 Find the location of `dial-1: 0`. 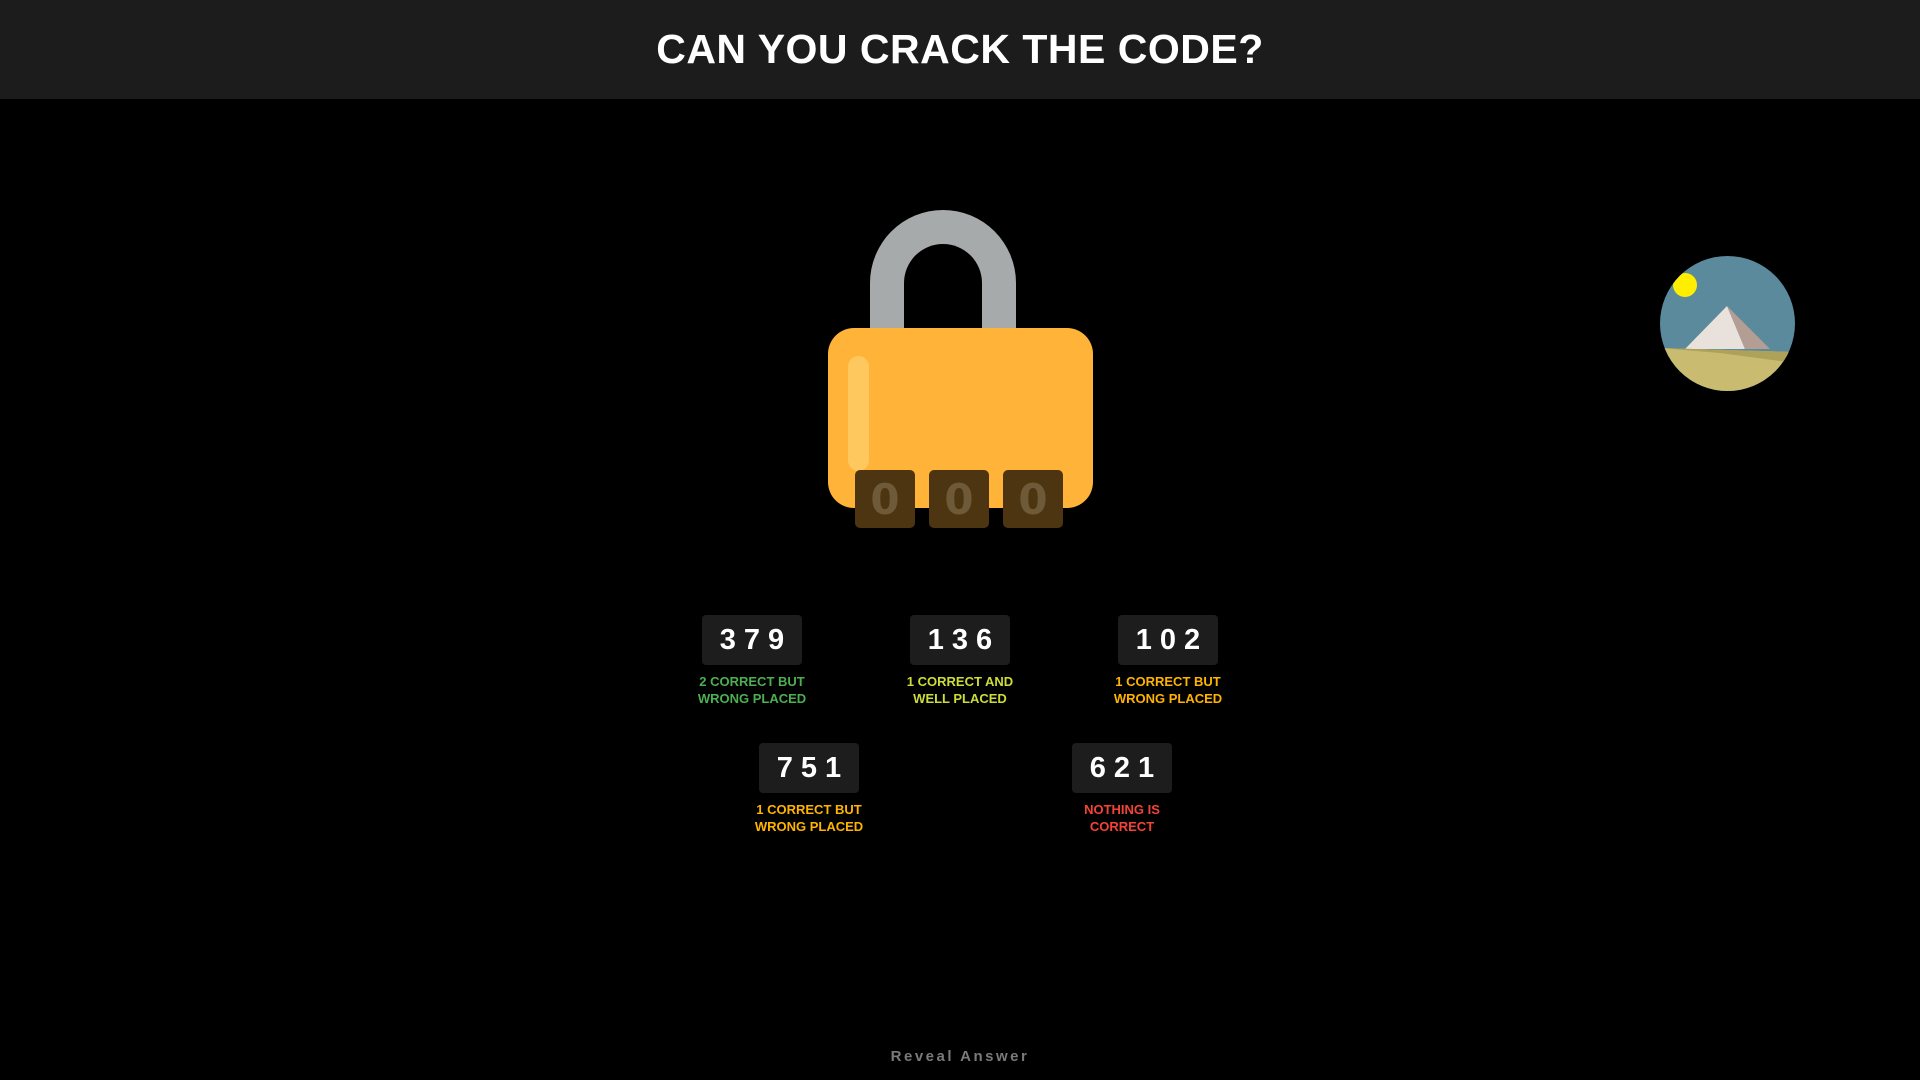

dial-1: 0 is located at coordinates (885, 499).